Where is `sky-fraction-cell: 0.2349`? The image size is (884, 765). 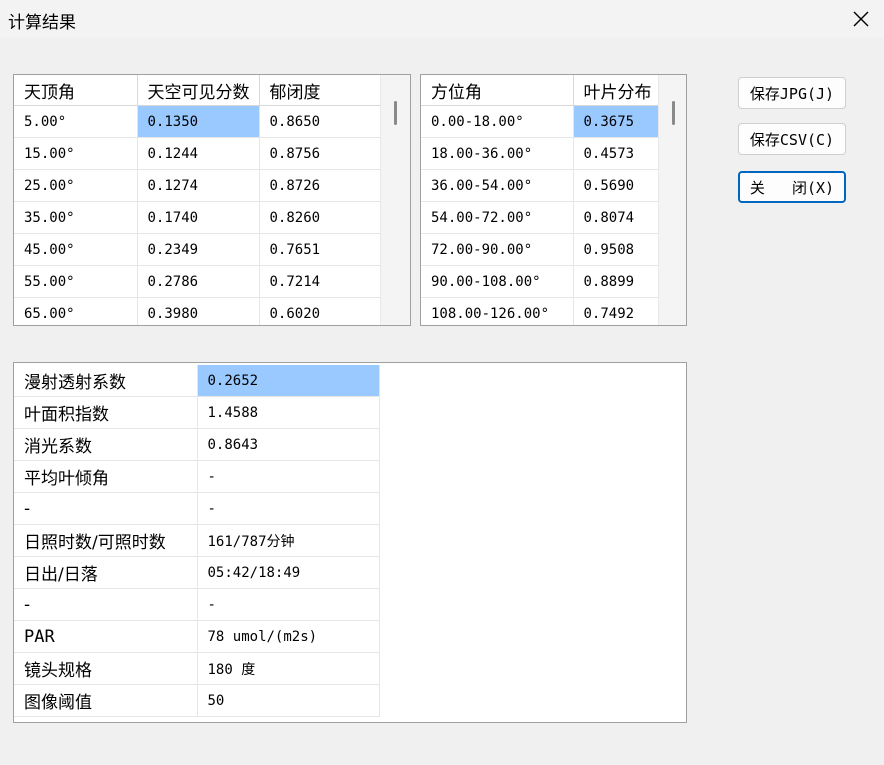
sky-fraction-cell: 0.2349 is located at coordinates (198, 249).